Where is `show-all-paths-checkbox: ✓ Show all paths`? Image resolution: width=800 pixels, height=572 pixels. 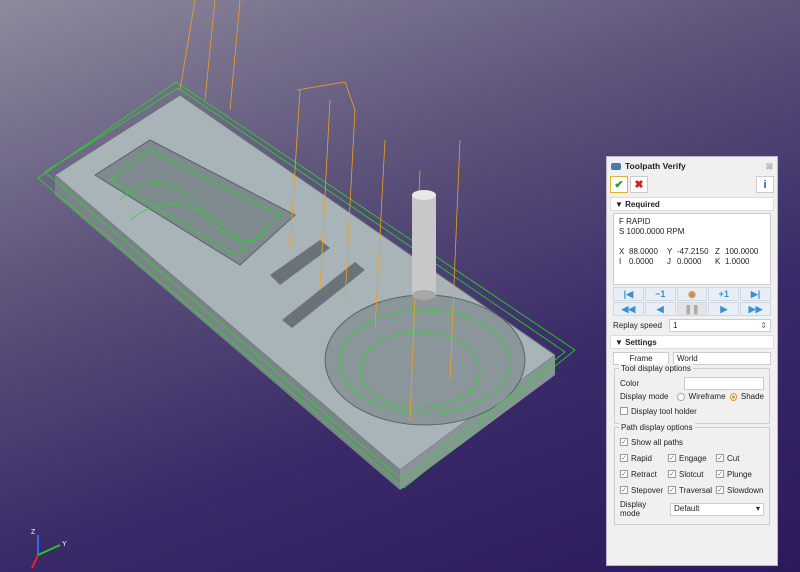
show-all-paths-checkbox: ✓ Show all paths is located at coordinates (651, 442).